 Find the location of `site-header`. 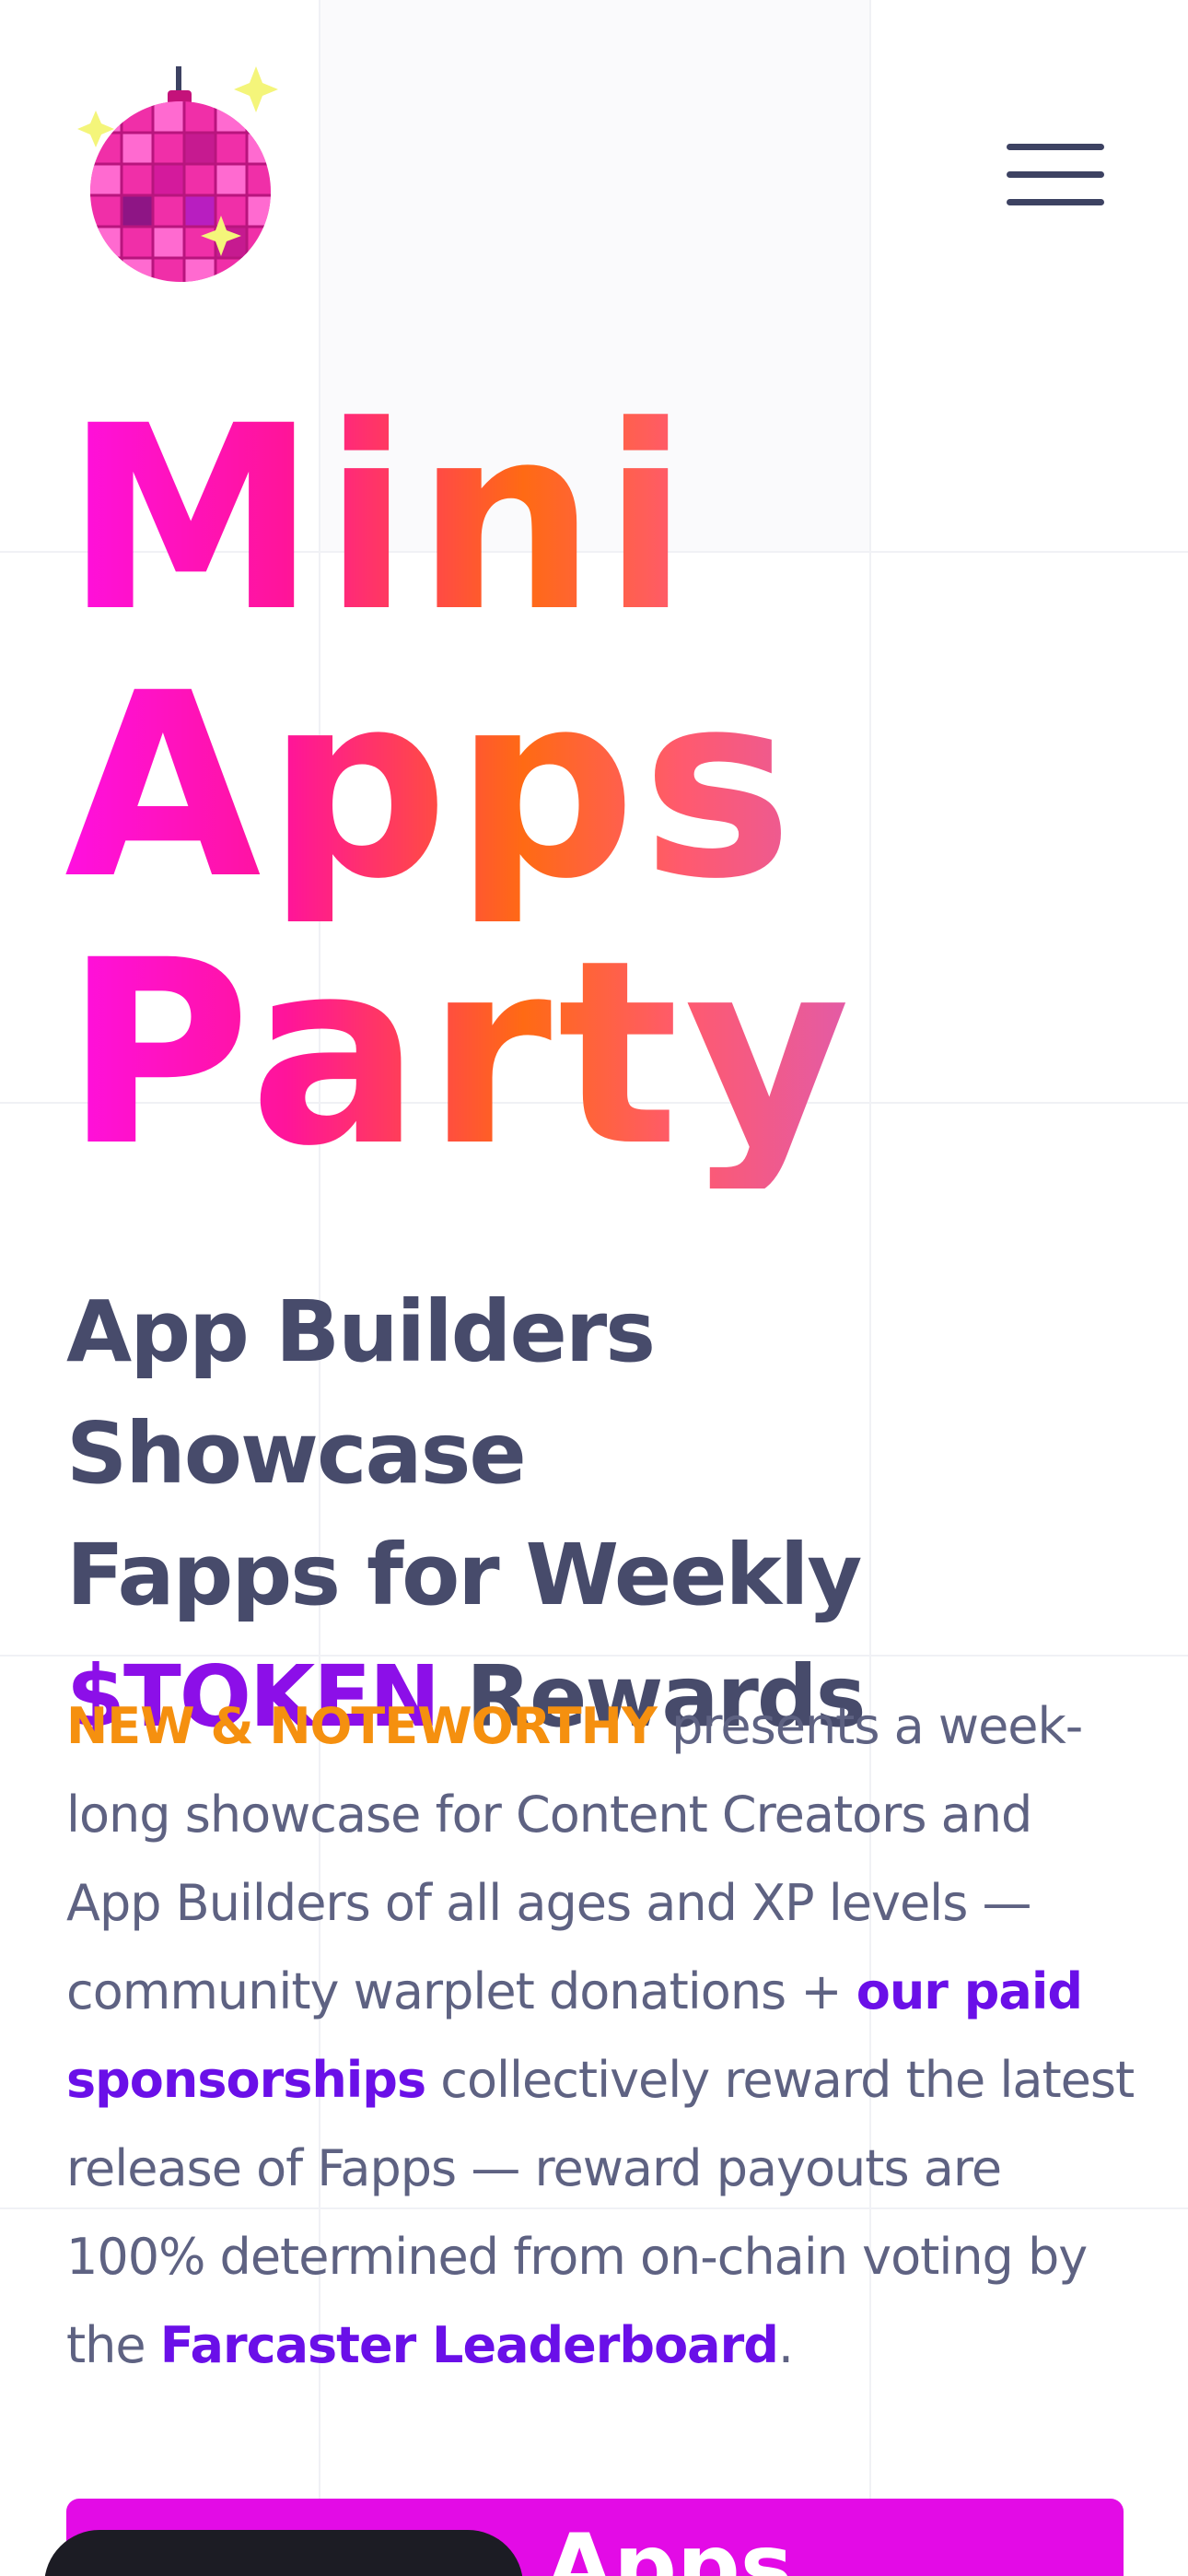

site-header is located at coordinates (594, 175).